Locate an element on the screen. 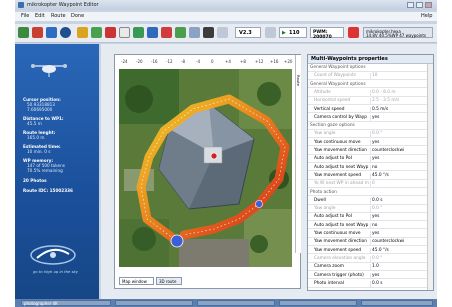  property-row: Yo W next WP in ahead m0 is located at coordinates (370, 184).